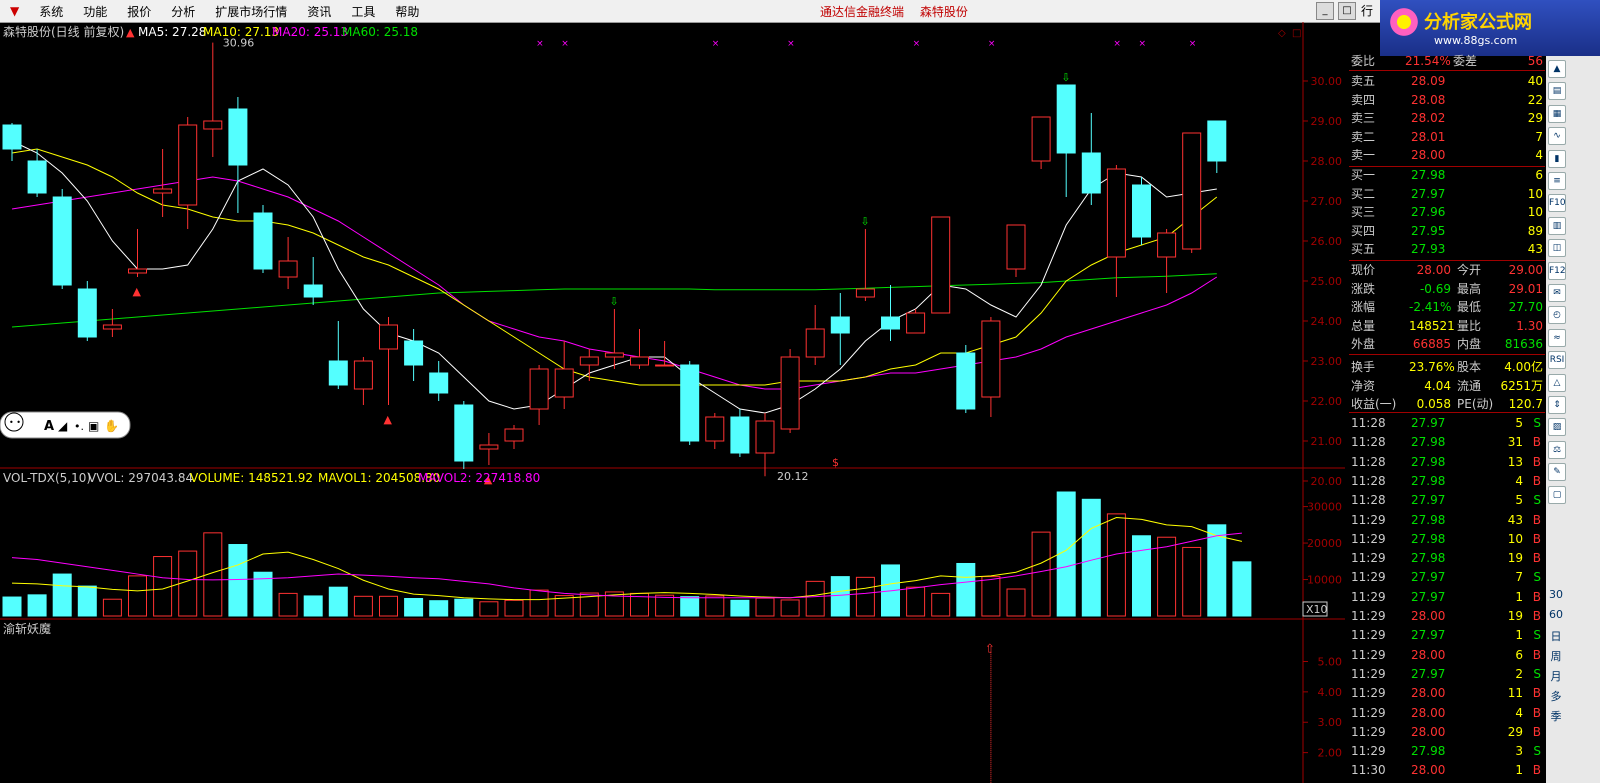 The image size is (1600, 783). What do you see at coordinates (1556, 696) in the screenshot?
I see `period-button: 多` at bounding box center [1556, 696].